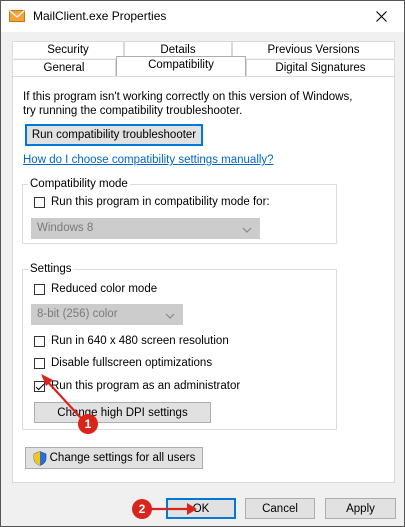 The width and height of the screenshot is (405, 527). I want to click on resolution-640-checkbox: Run in 640 x 480 screen resolution, so click(131, 341).